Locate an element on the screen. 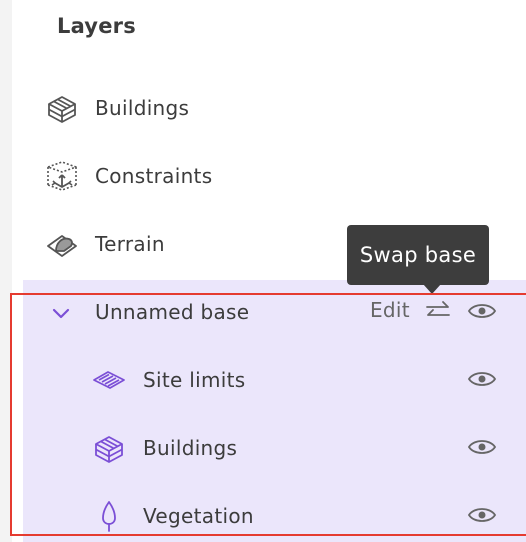 This screenshot has height=542, width=526. layer-row-constraints: Constraints is located at coordinates (269, 176).